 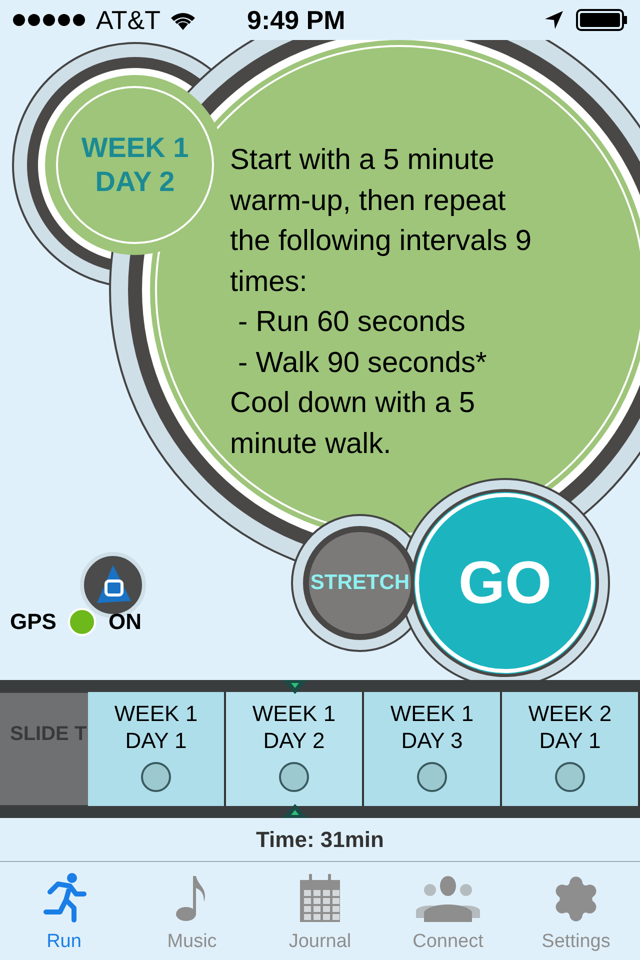 What do you see at coordinates (381, 241) in the screenshot?
I see `instruction-line: the following intervals 9` at bounding box center [381, 241].